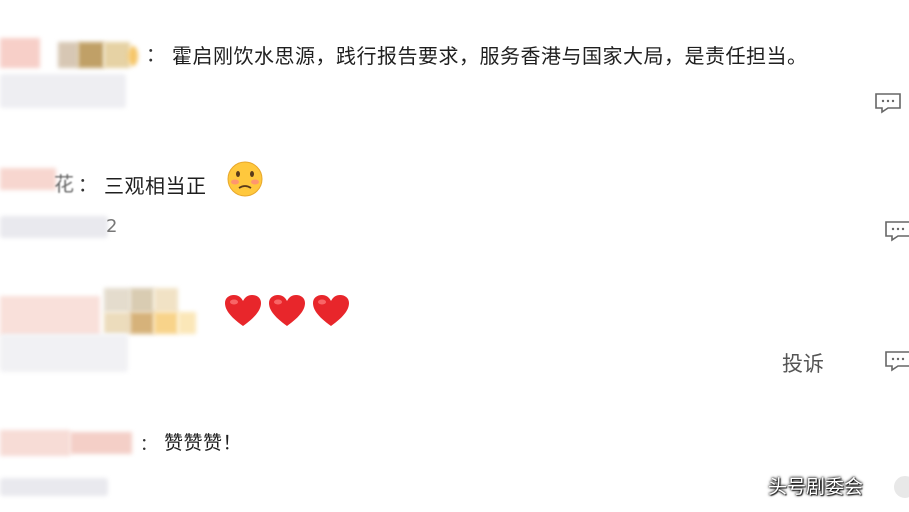  Describe the element at coordinates (803, 363) in the screenshot. I see `complain-link: 投诉` at that location.